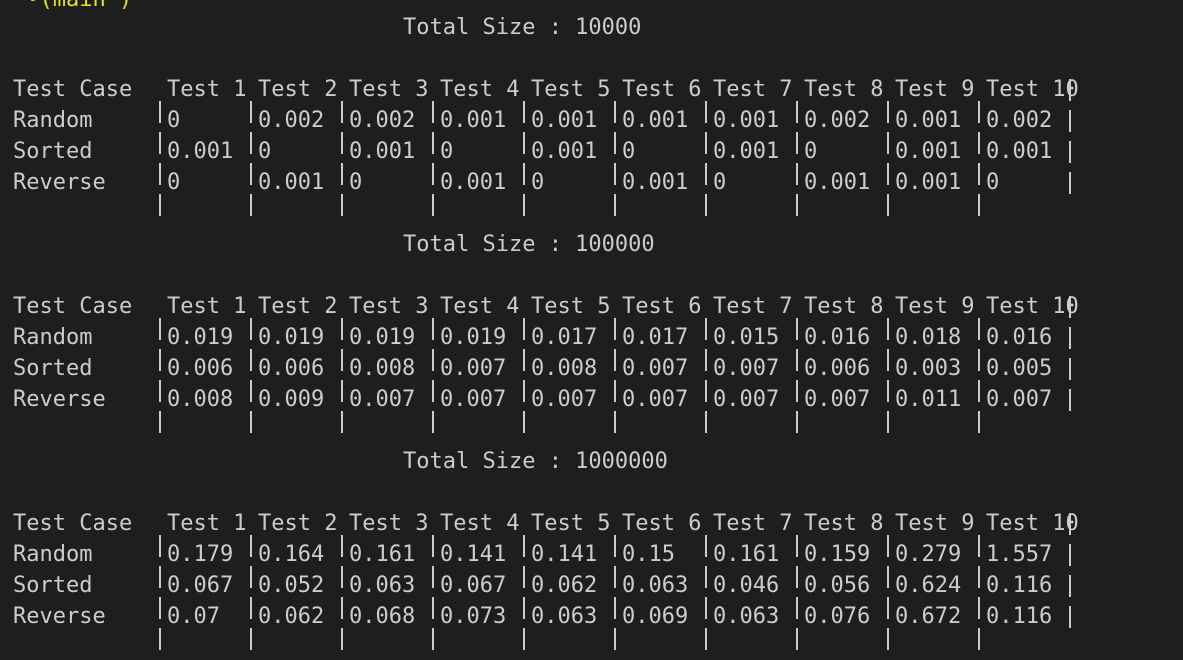 The width and height of the screenshot is (1183, 660). I want to click on cell-value: 0.009, so click(291, 399).